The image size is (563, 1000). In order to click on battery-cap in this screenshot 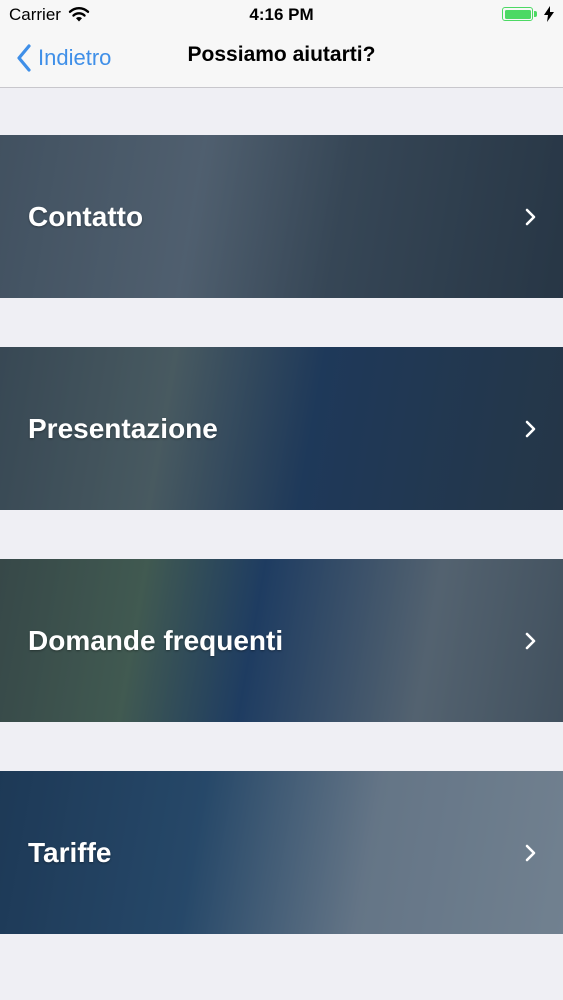, I will do `click(535, 14)`.